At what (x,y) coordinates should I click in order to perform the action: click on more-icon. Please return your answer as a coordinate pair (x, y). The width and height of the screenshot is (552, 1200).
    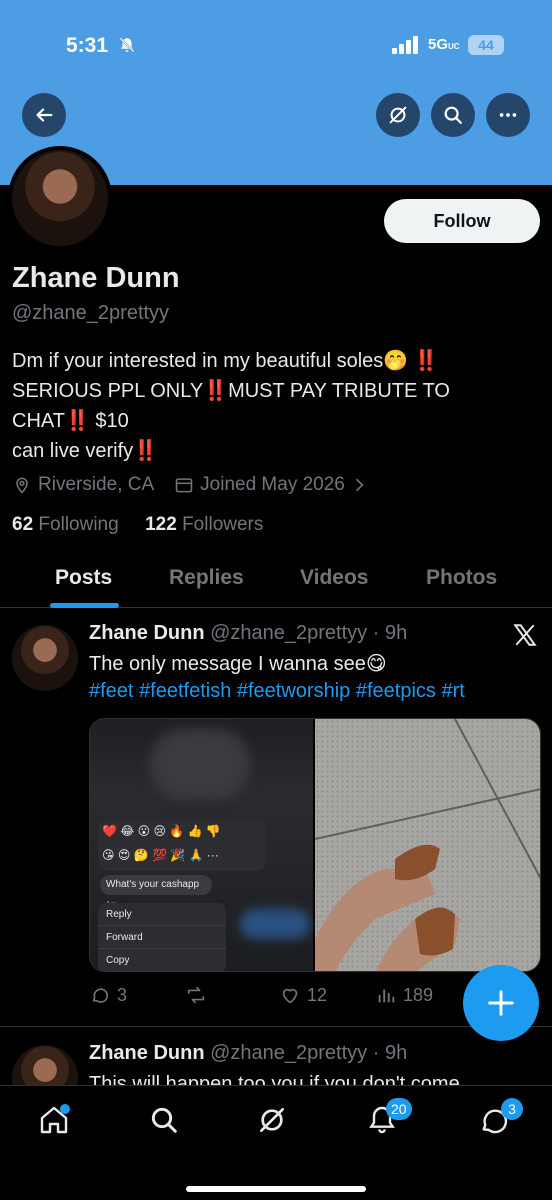
    Looking at the image, I should click on (508, 115).